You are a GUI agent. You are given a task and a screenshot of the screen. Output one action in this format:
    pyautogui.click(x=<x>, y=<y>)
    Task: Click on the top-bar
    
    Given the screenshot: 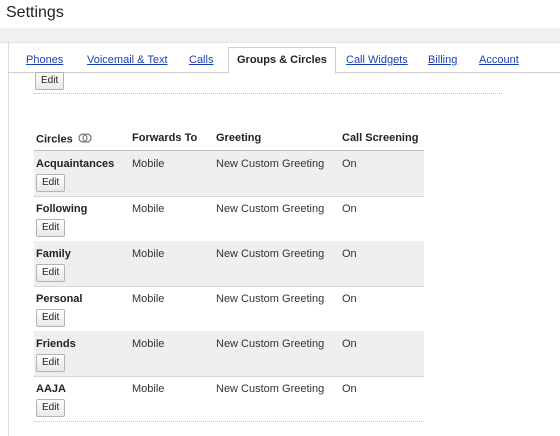 What is the action you would take?
    pyautogui.click(x=280, y=35)
    